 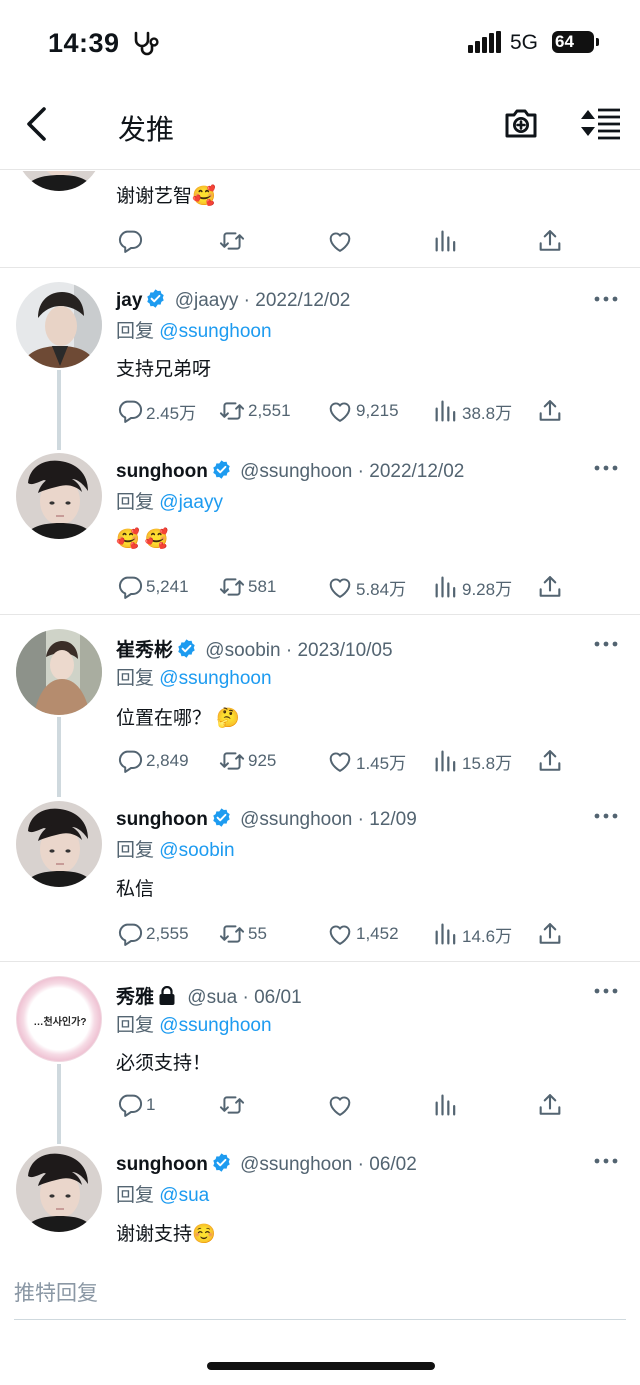 I want to click on tweet-actions: 2.45万 2,551 9,215 38.8万, so click(x=371, y=411).